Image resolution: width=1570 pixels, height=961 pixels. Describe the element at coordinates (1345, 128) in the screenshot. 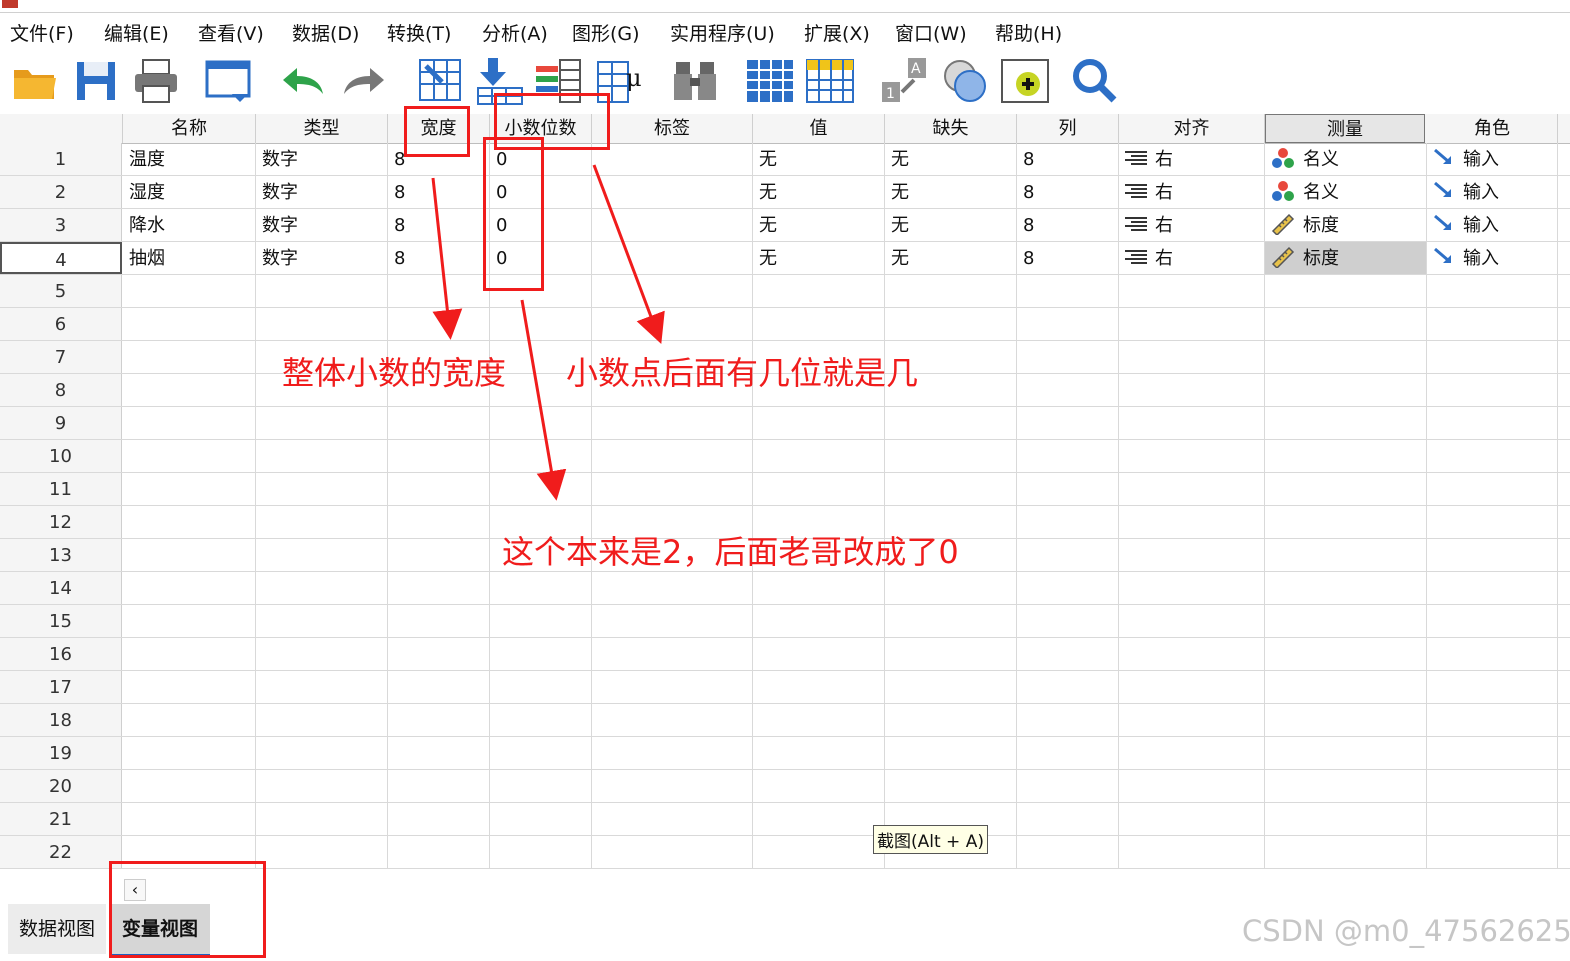

I see `header-measure: 测量` at that location.